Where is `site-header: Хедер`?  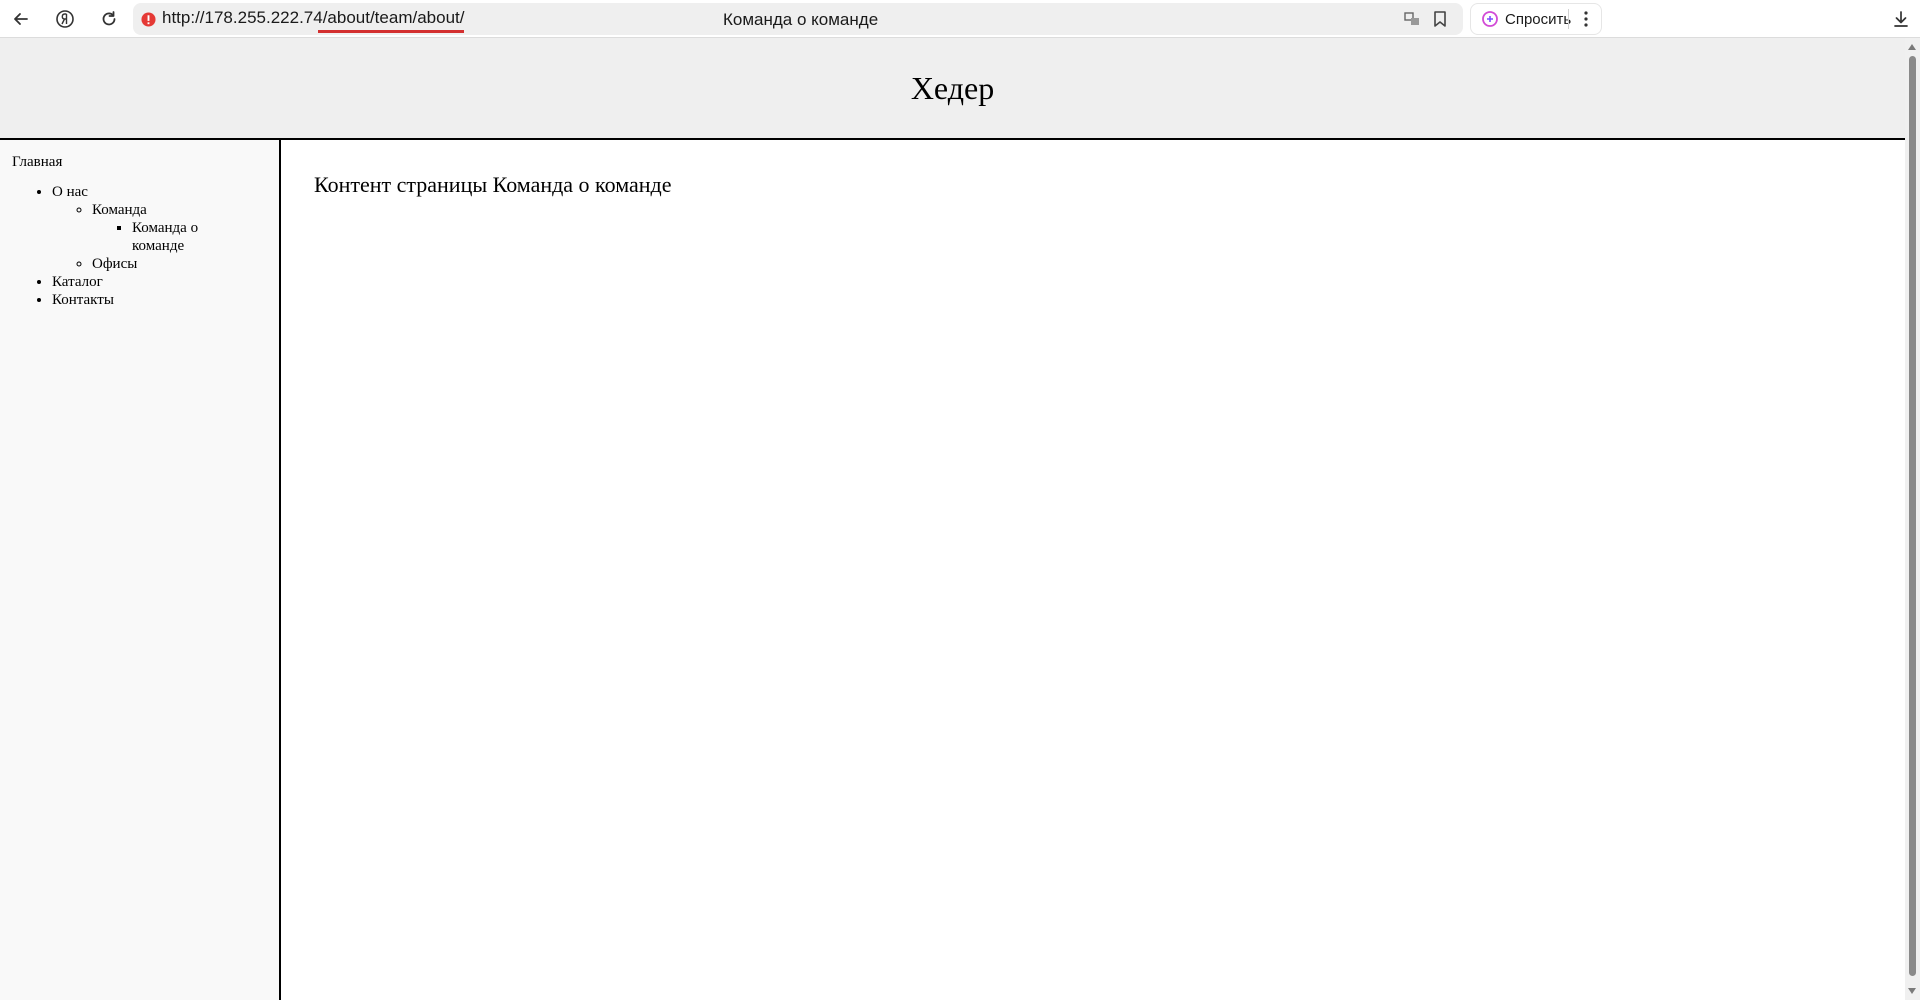
site-header: Хедер is located at coordinates (952, 89).